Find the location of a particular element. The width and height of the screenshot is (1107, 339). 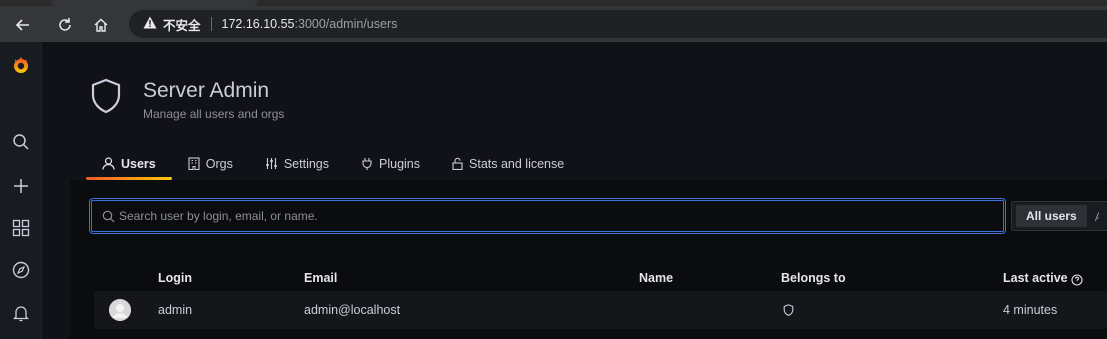

reload-icon is located at coordinates (65, 25).